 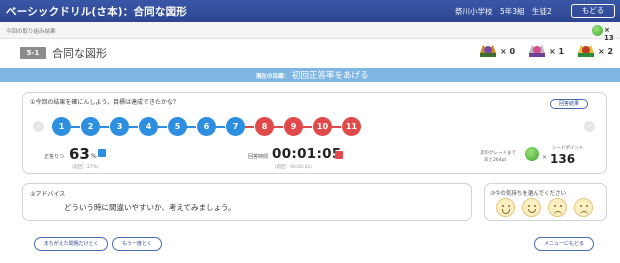 What do you see at coordinates (102, 153) in the screenshot?
I see `edit-icon` at bounding box center [102, 153].